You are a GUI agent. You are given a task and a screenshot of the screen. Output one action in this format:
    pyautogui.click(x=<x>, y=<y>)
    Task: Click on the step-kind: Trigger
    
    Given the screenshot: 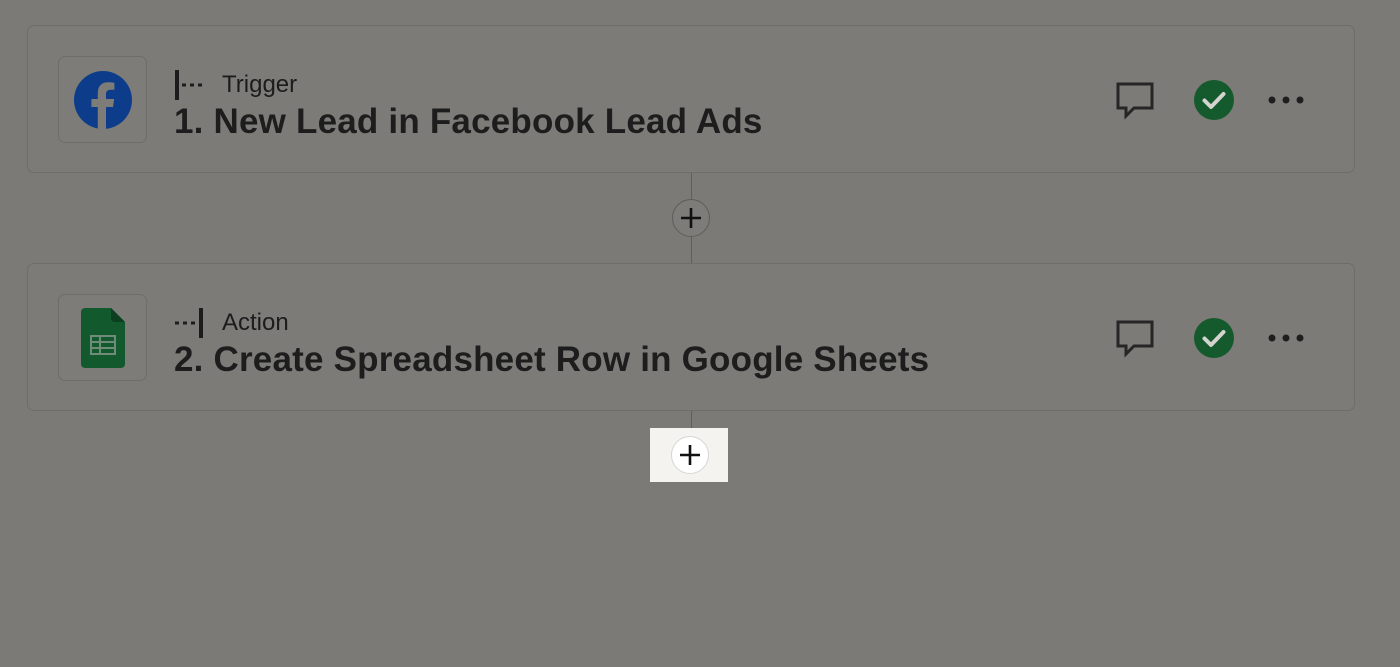 What is the action you would take?
    pyautogui.click(x=235, y=85)
    